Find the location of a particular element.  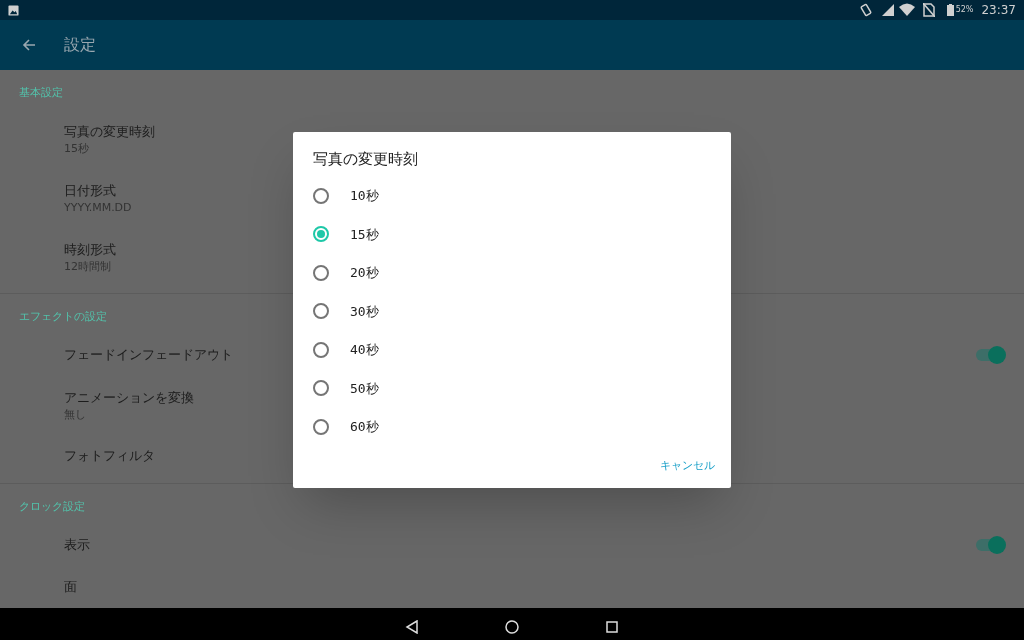

radio-option: 20秒 is located at coordinates (512, 272).